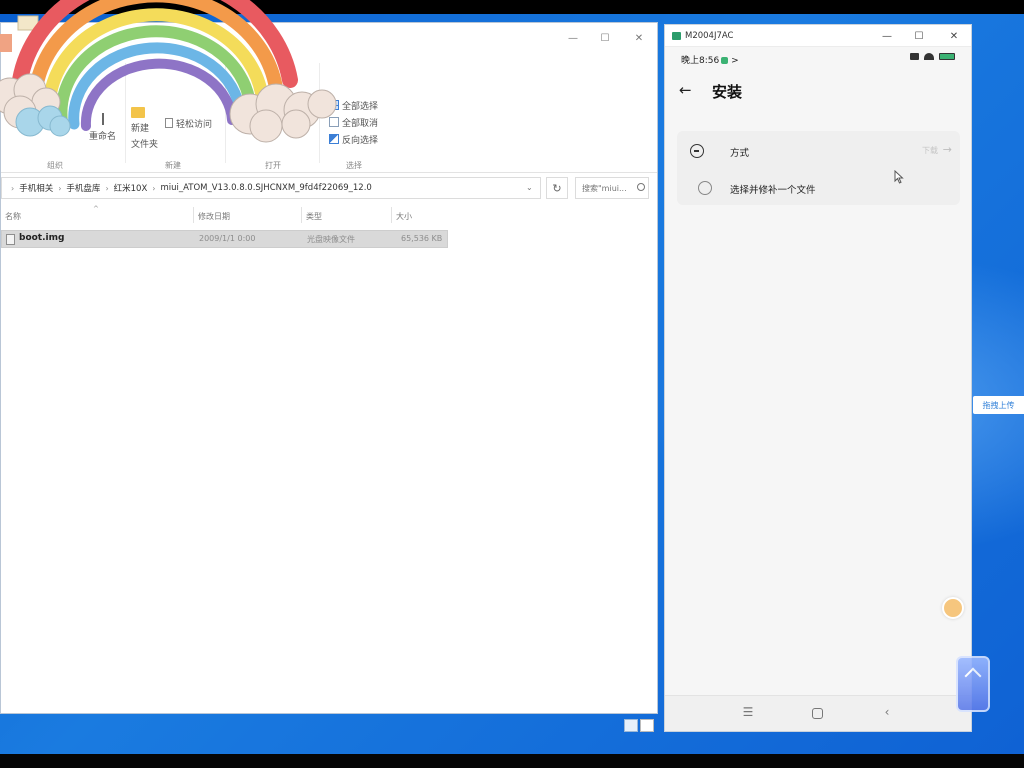 The width and height of the screenshot is (1024, 768). What do you see at coordinates (740, 153) in the screenshot?
I see `option-method-label: 方式` at bounding box center [740, 153].